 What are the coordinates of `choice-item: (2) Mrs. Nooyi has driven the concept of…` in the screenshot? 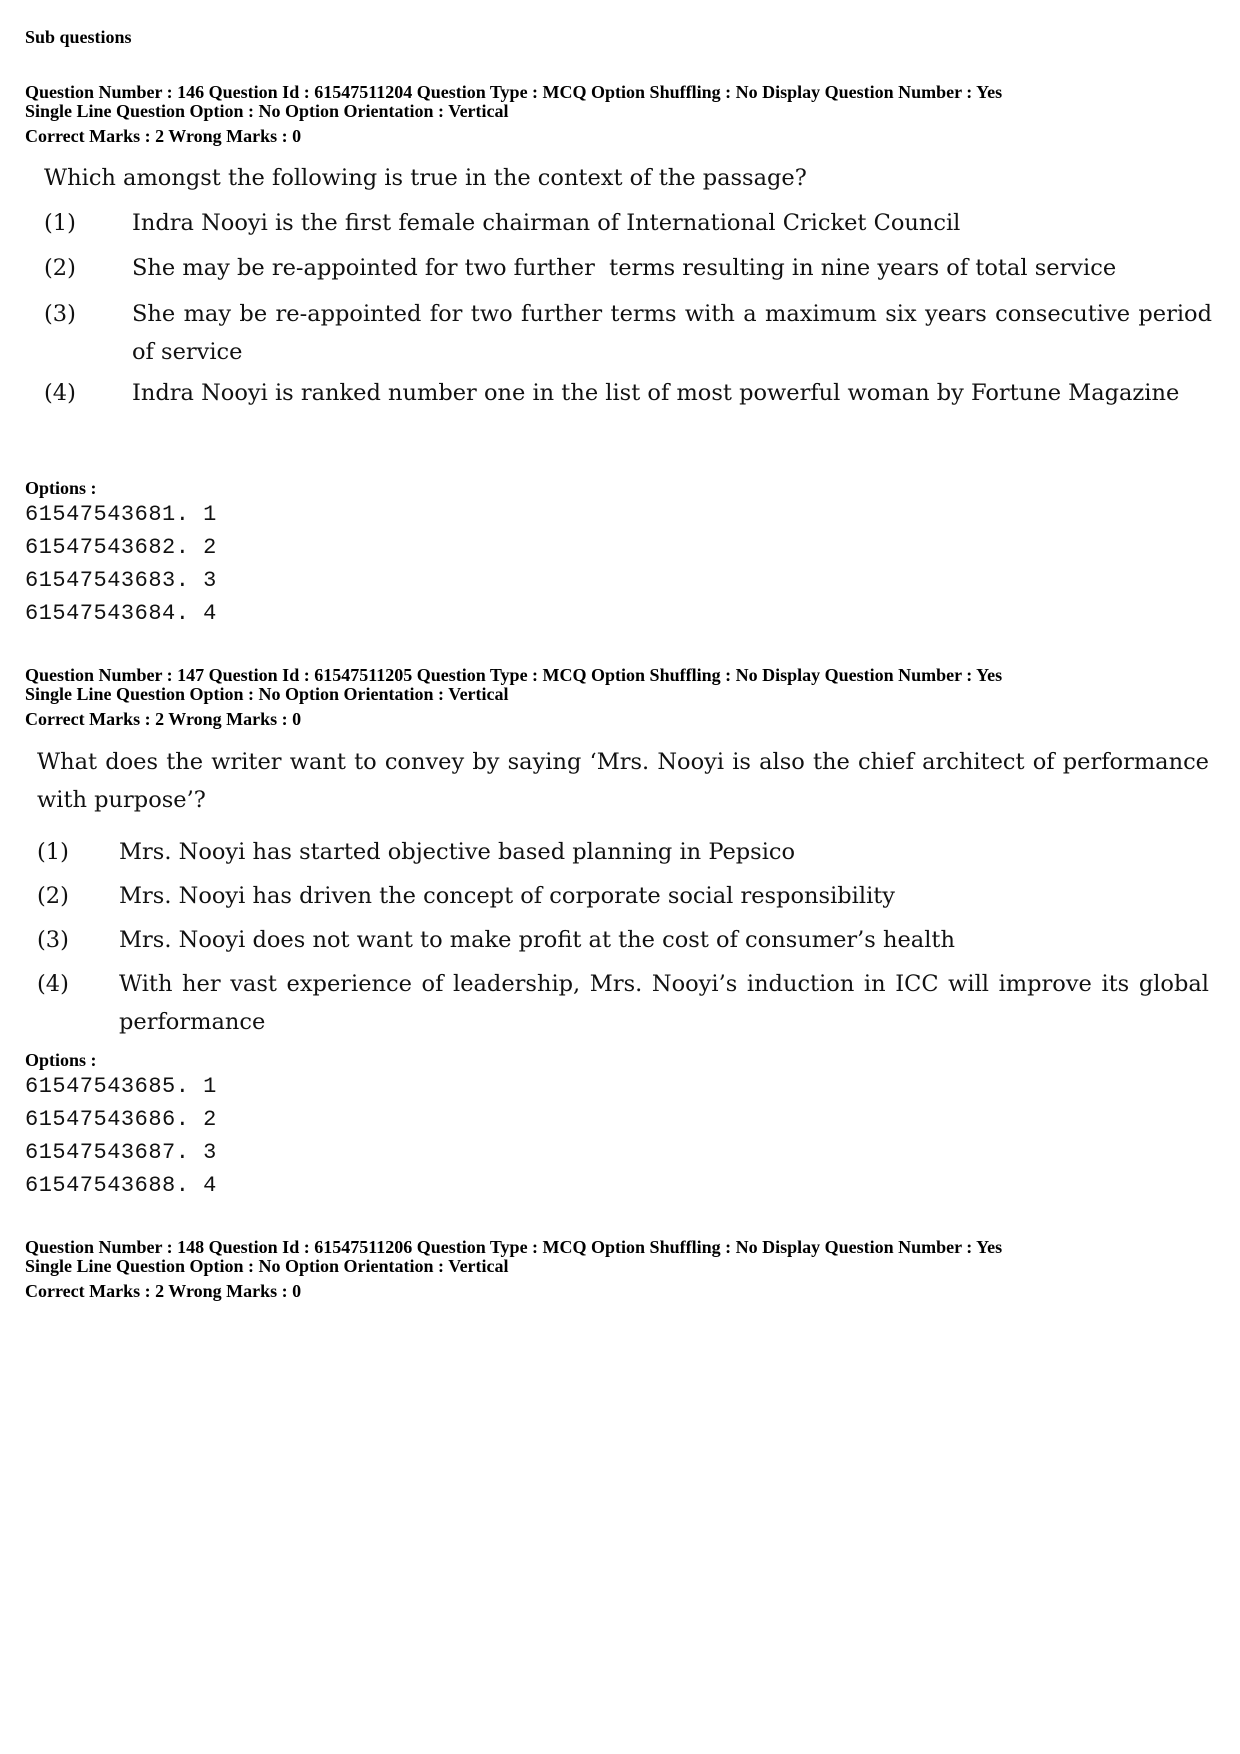 It's located at (623, 896).